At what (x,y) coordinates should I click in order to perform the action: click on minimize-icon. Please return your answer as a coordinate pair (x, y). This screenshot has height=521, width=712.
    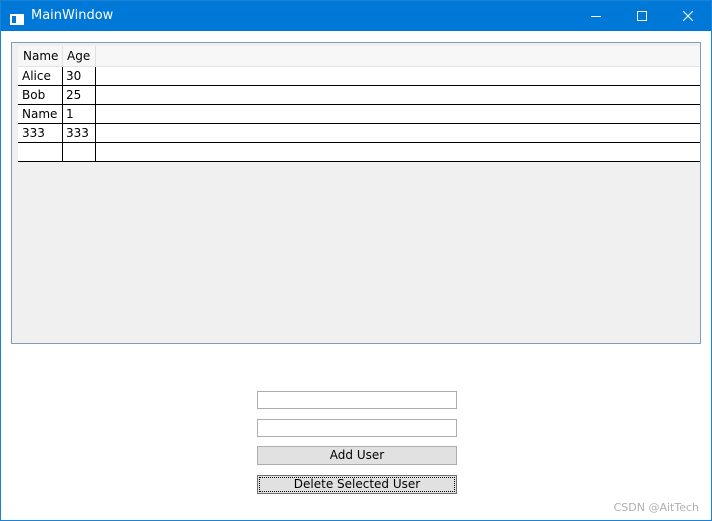
    Looking at the image, I should click on (596, 16).